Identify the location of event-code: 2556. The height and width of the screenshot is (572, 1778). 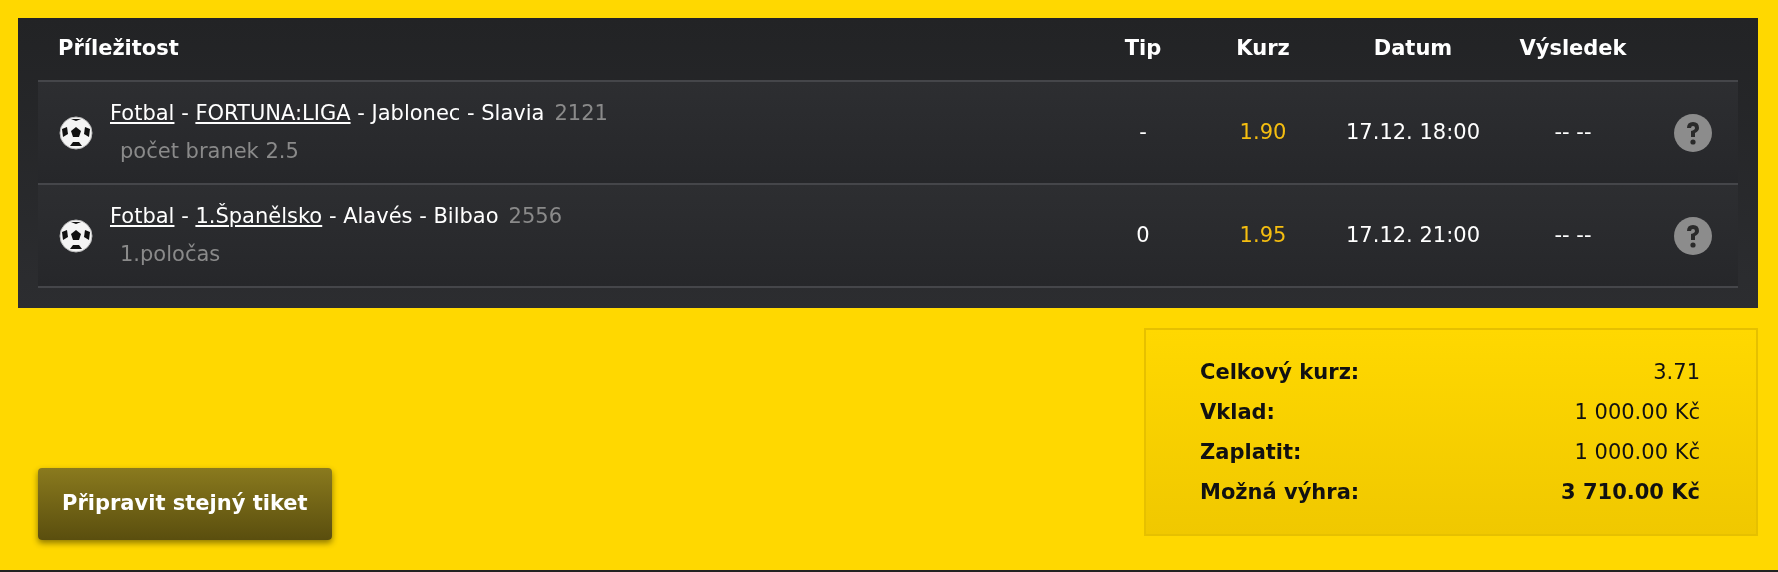
(535, 216).